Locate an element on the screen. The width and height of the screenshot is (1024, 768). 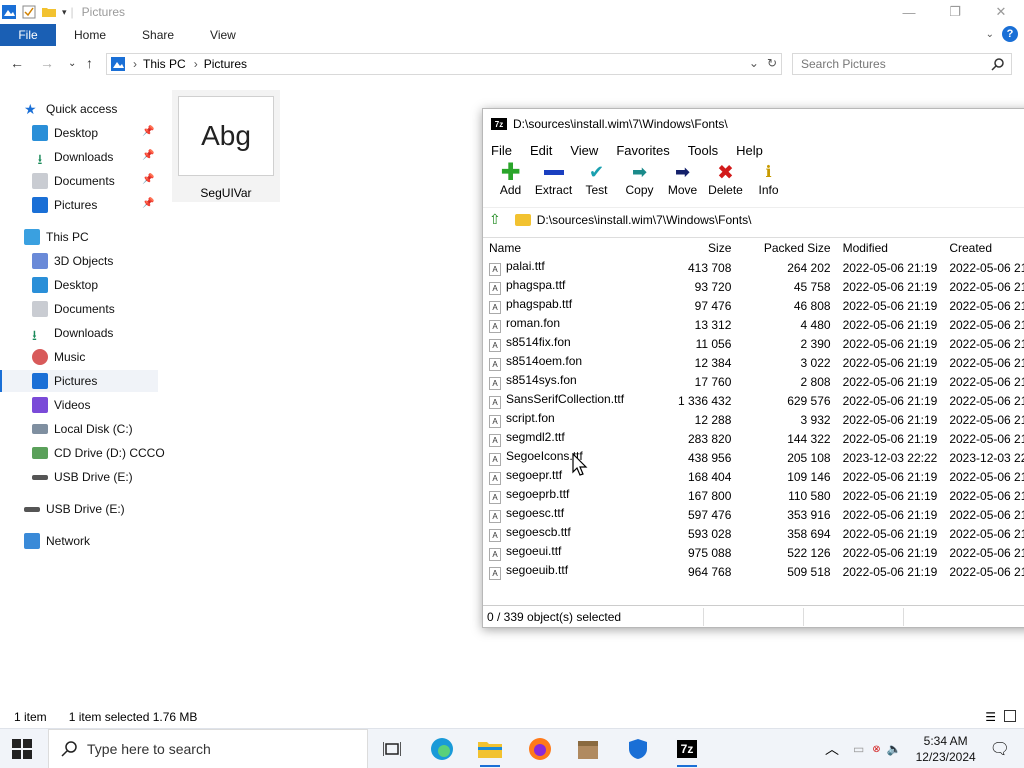
windows-start-icon is located at coordinates (22, 749).